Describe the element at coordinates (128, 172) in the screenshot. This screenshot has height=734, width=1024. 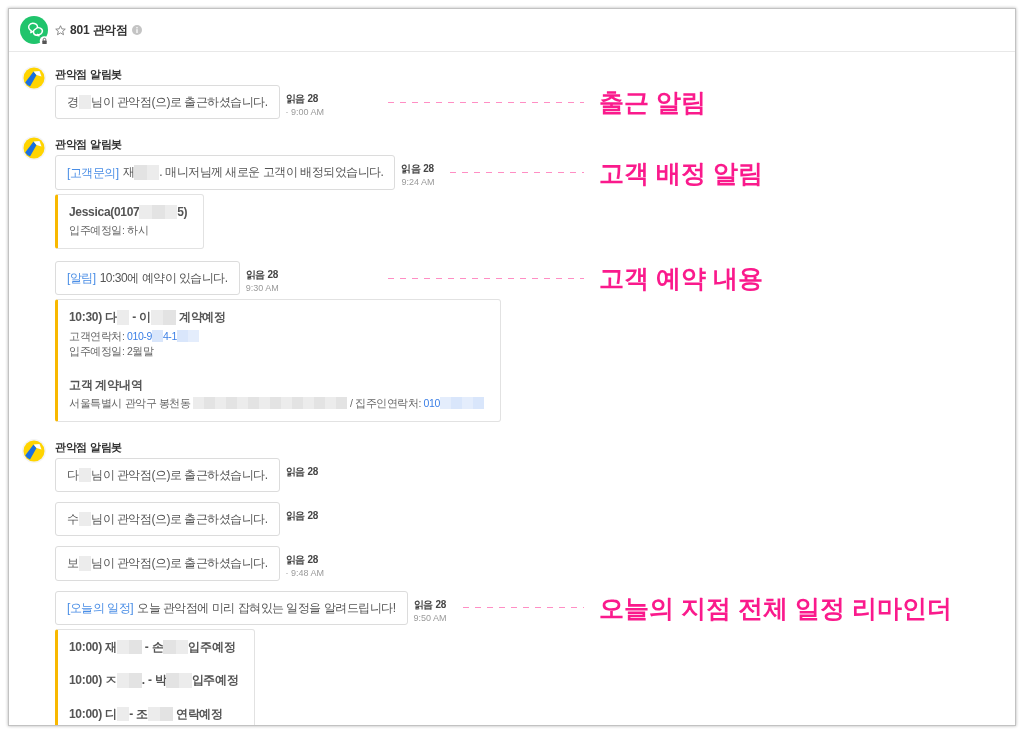
I see `message-text: 재` at that location.